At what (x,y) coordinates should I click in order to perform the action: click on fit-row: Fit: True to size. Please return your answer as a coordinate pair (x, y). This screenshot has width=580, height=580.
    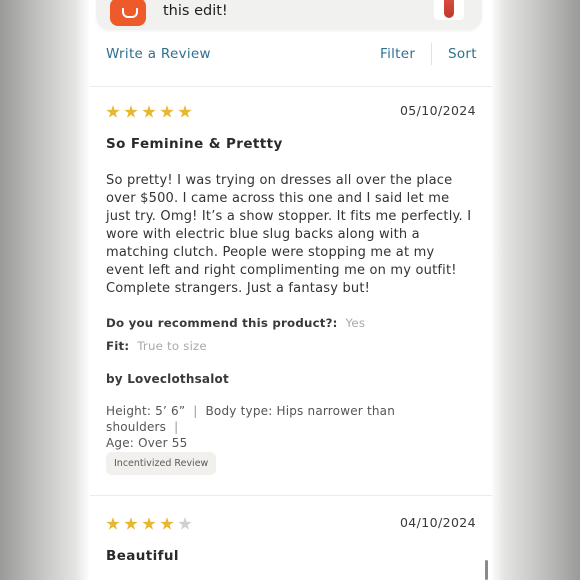
    Looking at the image, I should click on (156, 346).